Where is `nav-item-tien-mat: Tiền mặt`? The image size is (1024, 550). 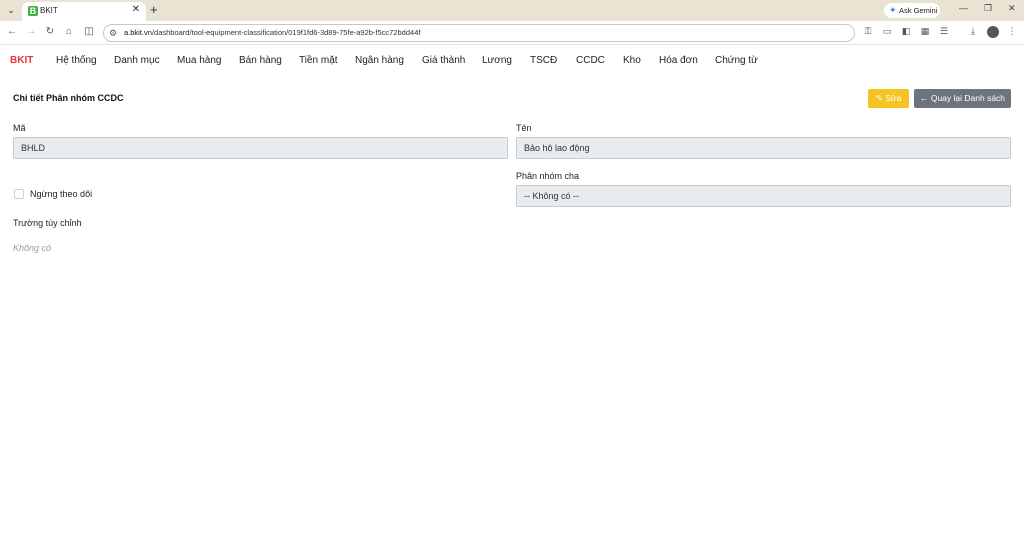 nav-item-tien-mat: Tiền mặt is located at coordinates (318, 60).